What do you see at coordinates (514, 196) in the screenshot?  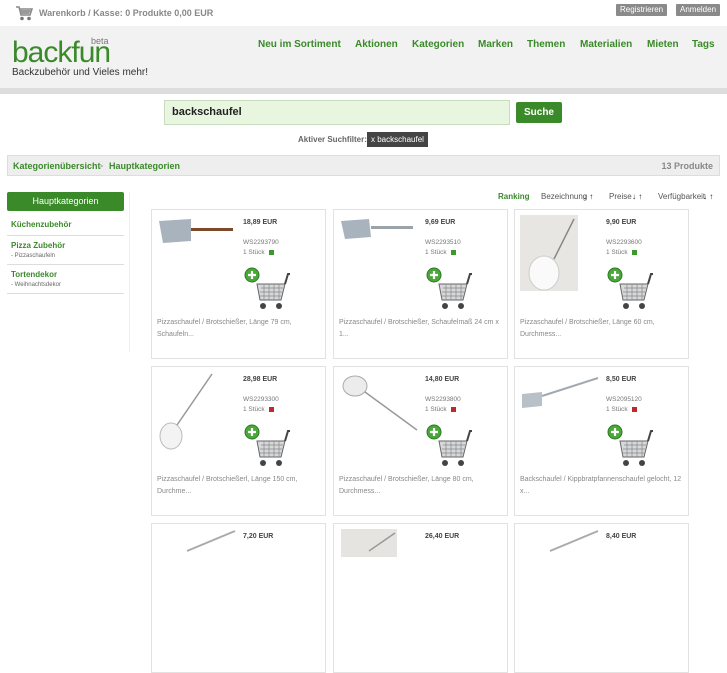 I see `sort-ranking: Ranking` at bounding box center [514, 196].